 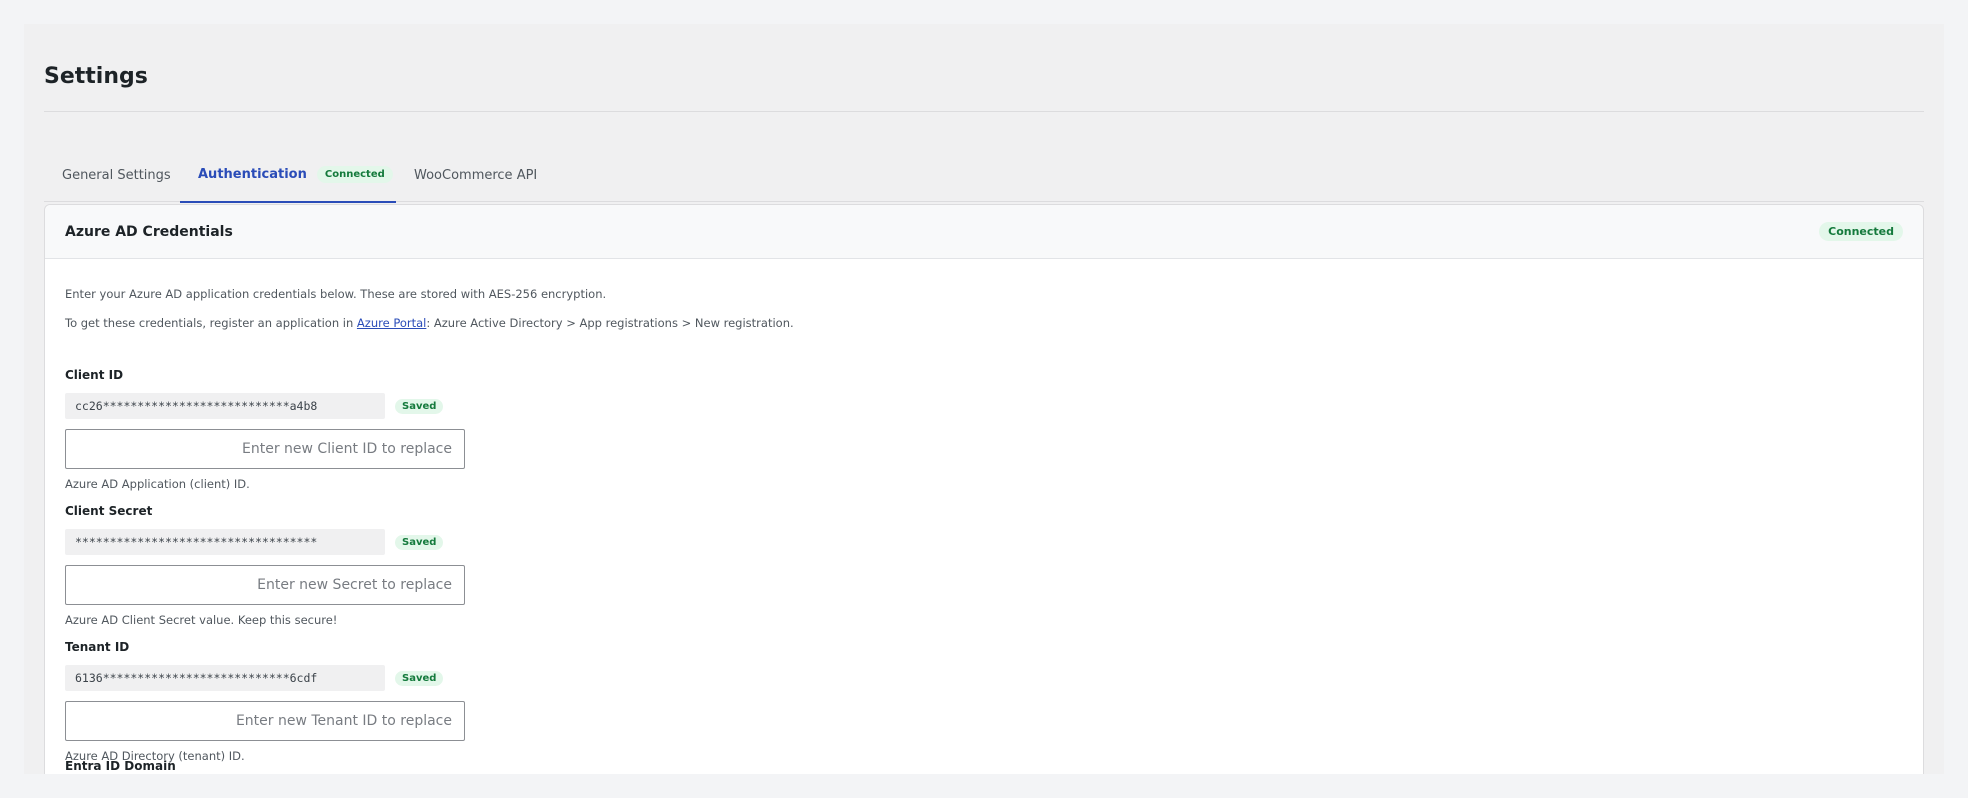 What do you see at coordinates (354, 174) in the screenshot?
I see `connected-badge: Connected` at bounding box center [354, 174].